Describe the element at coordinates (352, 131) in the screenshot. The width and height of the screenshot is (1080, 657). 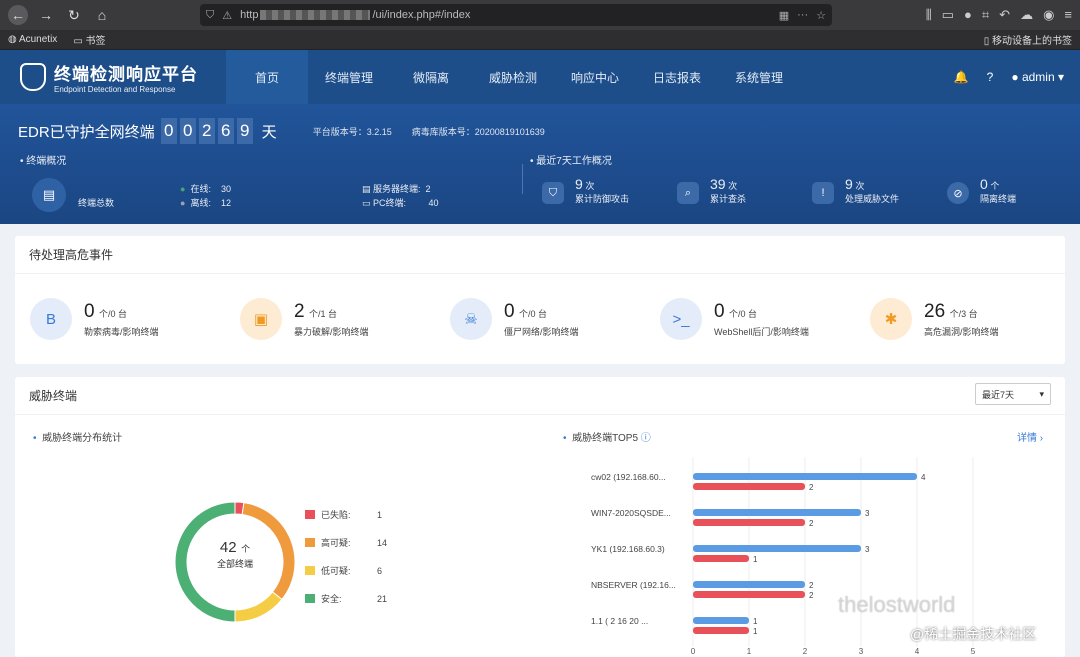
I see `platform-version: 平台版本号：3.2.15` at that location.